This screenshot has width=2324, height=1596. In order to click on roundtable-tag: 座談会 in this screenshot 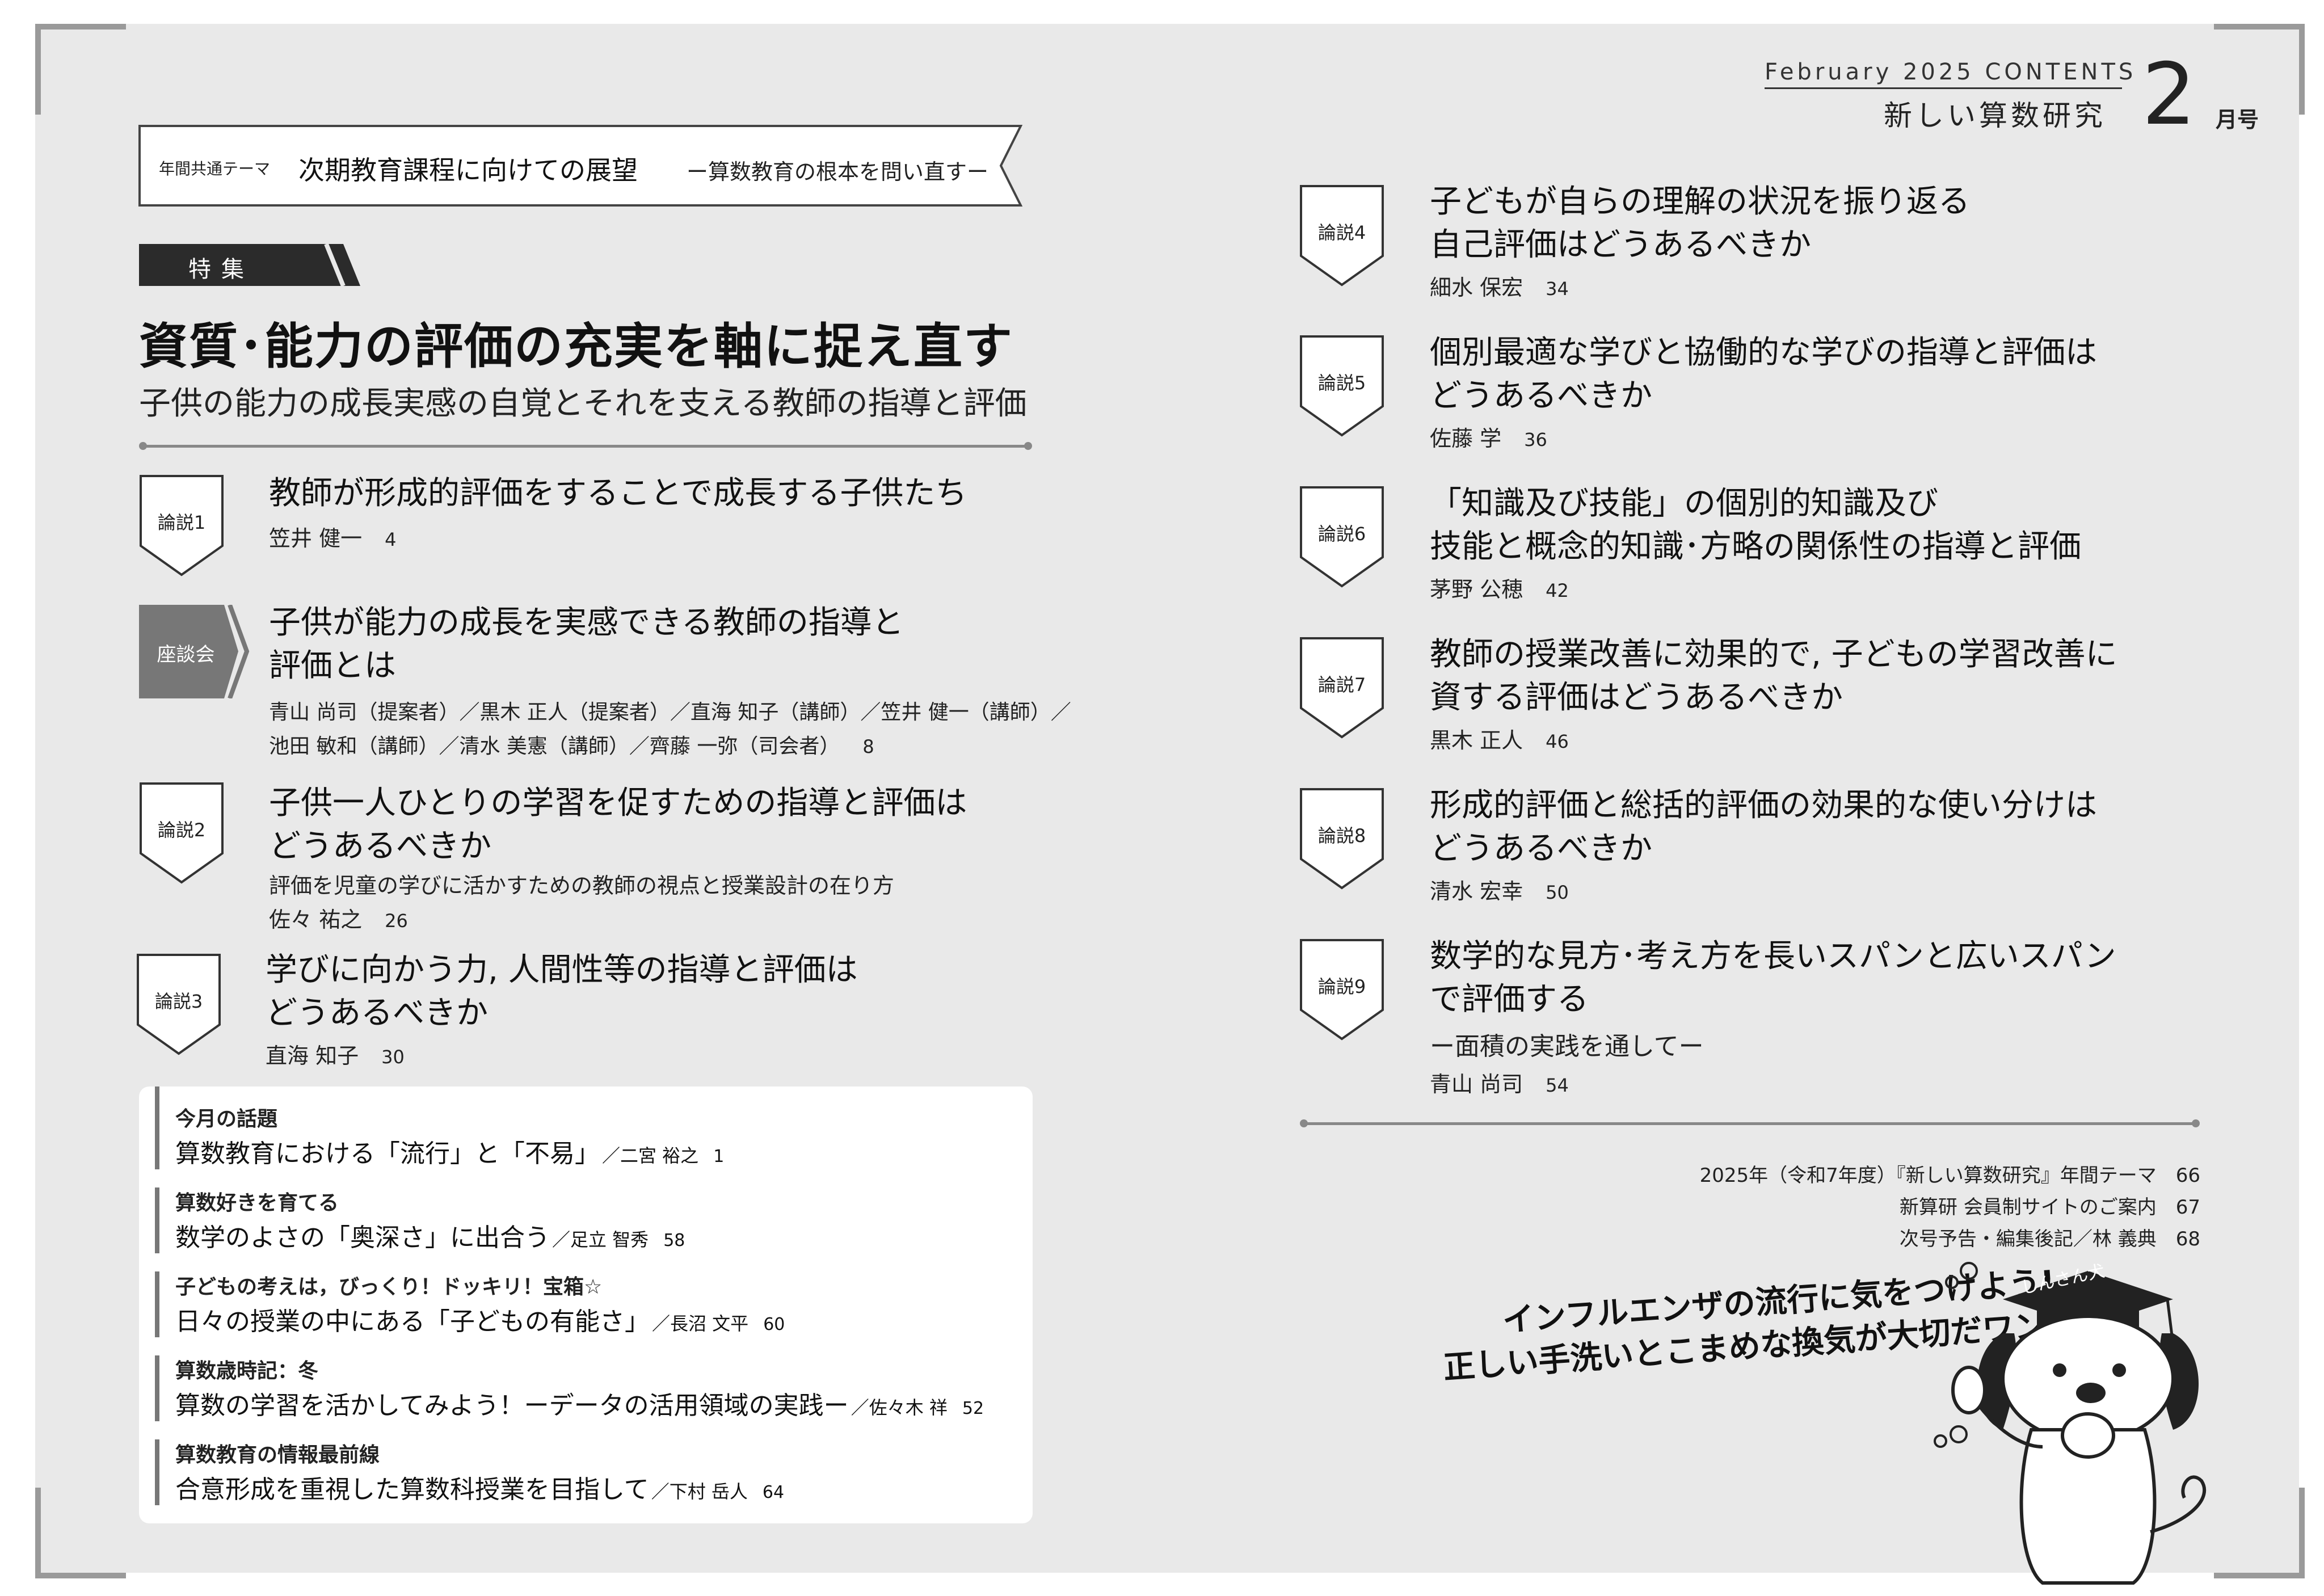, I will do `click(195, 651)`.